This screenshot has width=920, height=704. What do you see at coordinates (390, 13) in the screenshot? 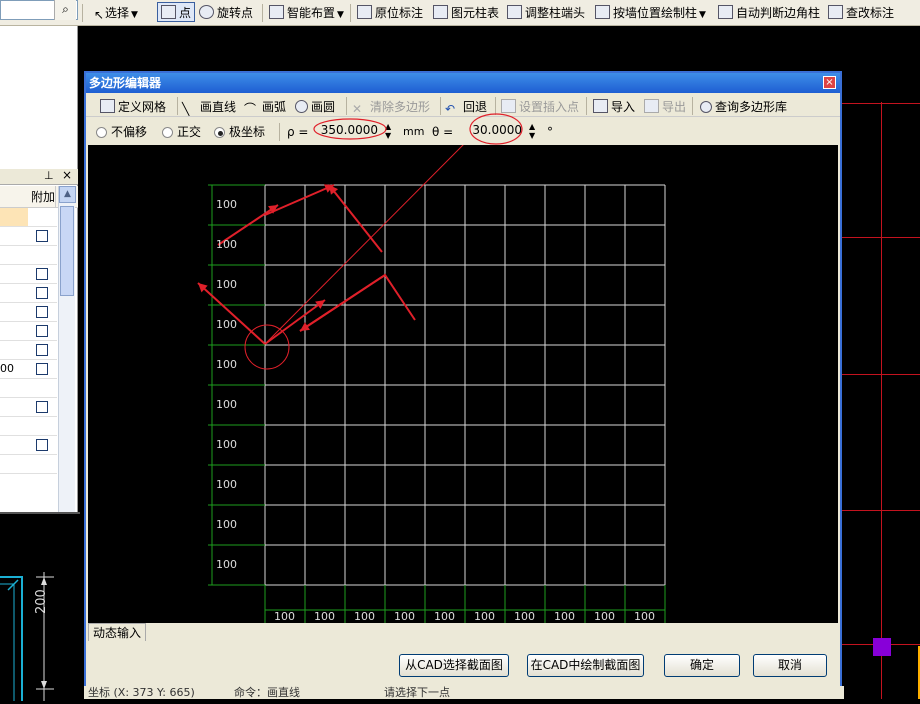
I see `origin-mark-button: 原位标注` at bounding box center [390, 13].